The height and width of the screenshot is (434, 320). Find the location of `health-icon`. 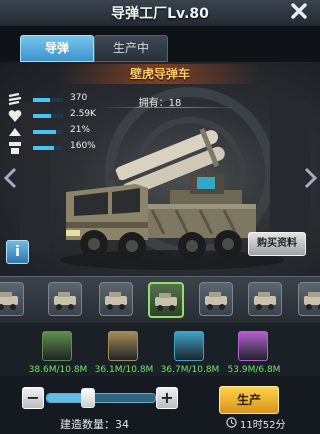

health-icon is located at coordinates (15, 116).